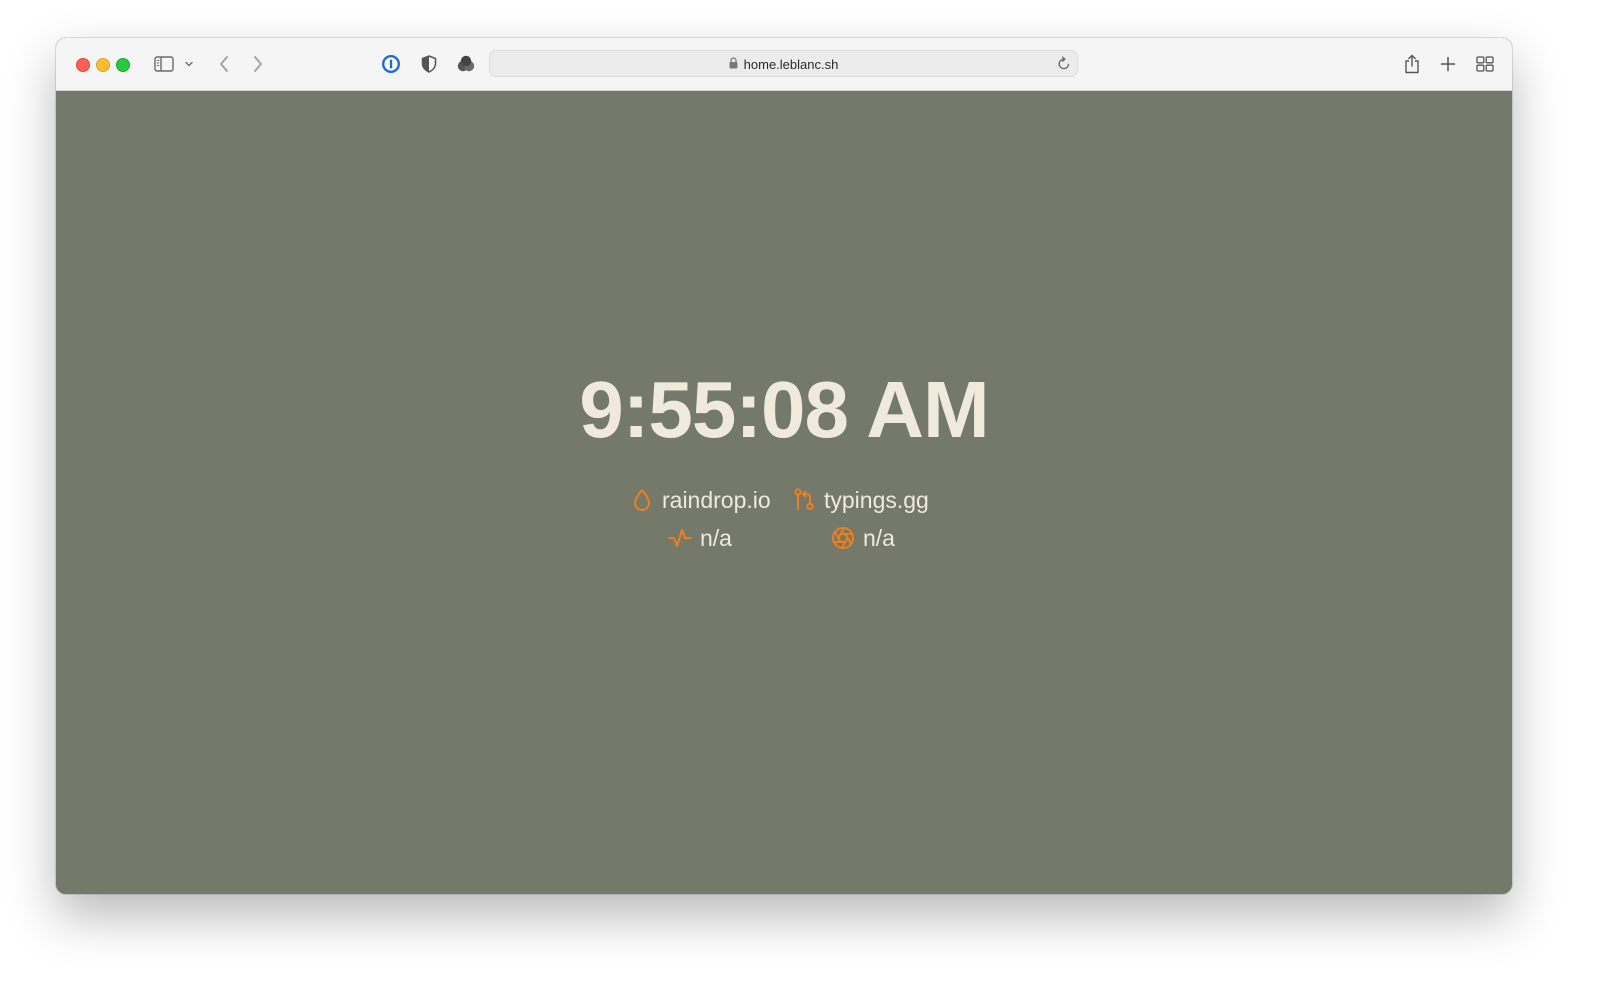 The image size is (1600, 988). I want to click on raindrop-icon, so click(642, 500).